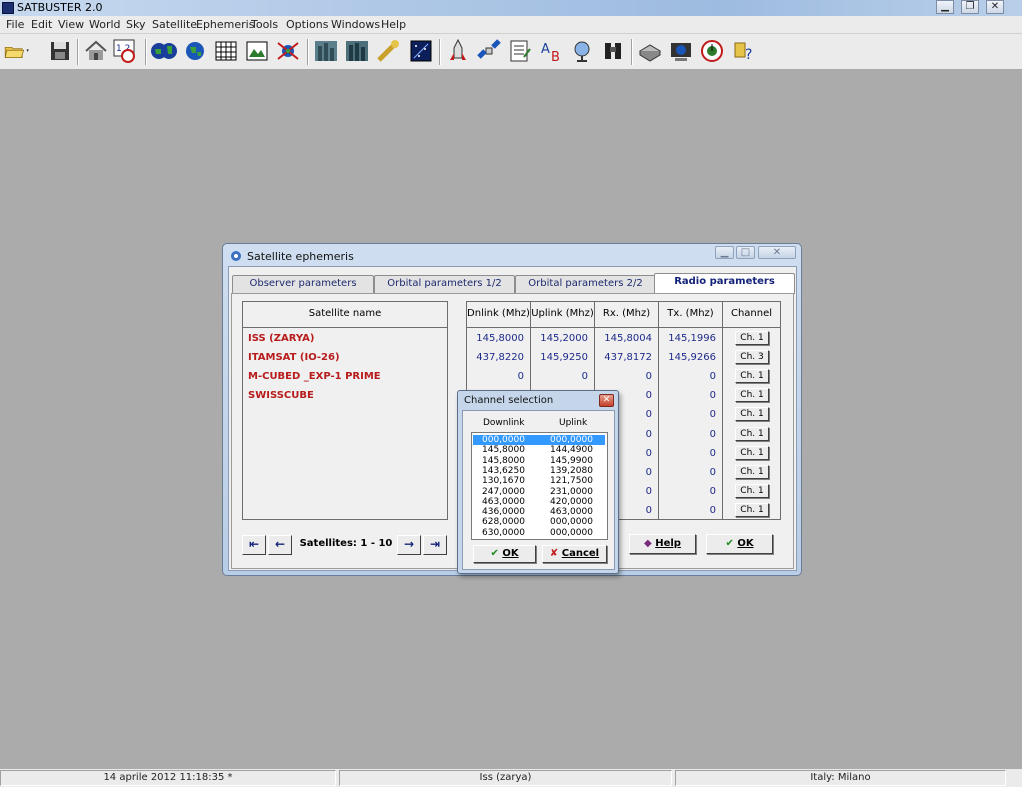 The image size is (1022, 787). What do you see at coordinates (435, 545) in the screenshot?
I see `last-page-button: ⇥` at bounding box center [435, 545].